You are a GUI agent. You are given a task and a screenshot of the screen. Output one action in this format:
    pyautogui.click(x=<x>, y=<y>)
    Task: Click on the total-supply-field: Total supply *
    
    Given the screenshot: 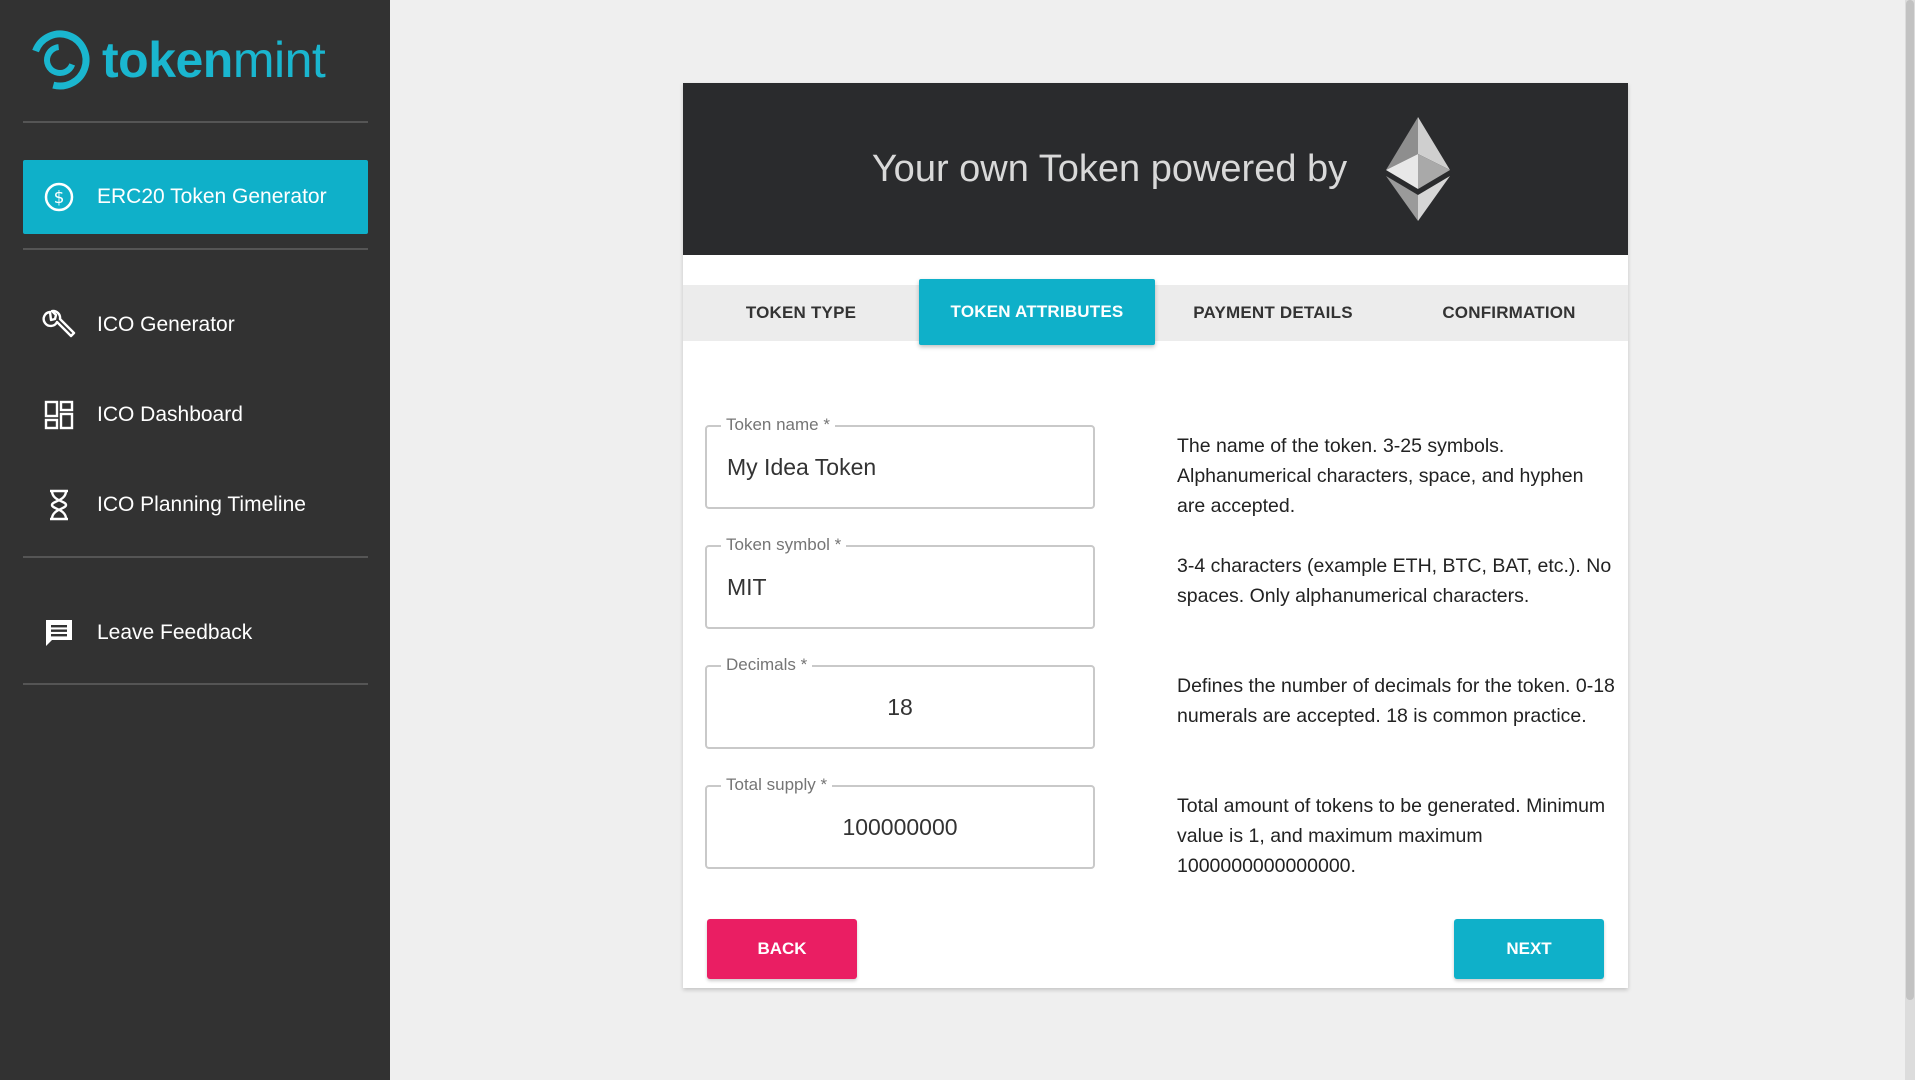 What is the action you would take?
    pyautogui.click(x=900, y=822)
    